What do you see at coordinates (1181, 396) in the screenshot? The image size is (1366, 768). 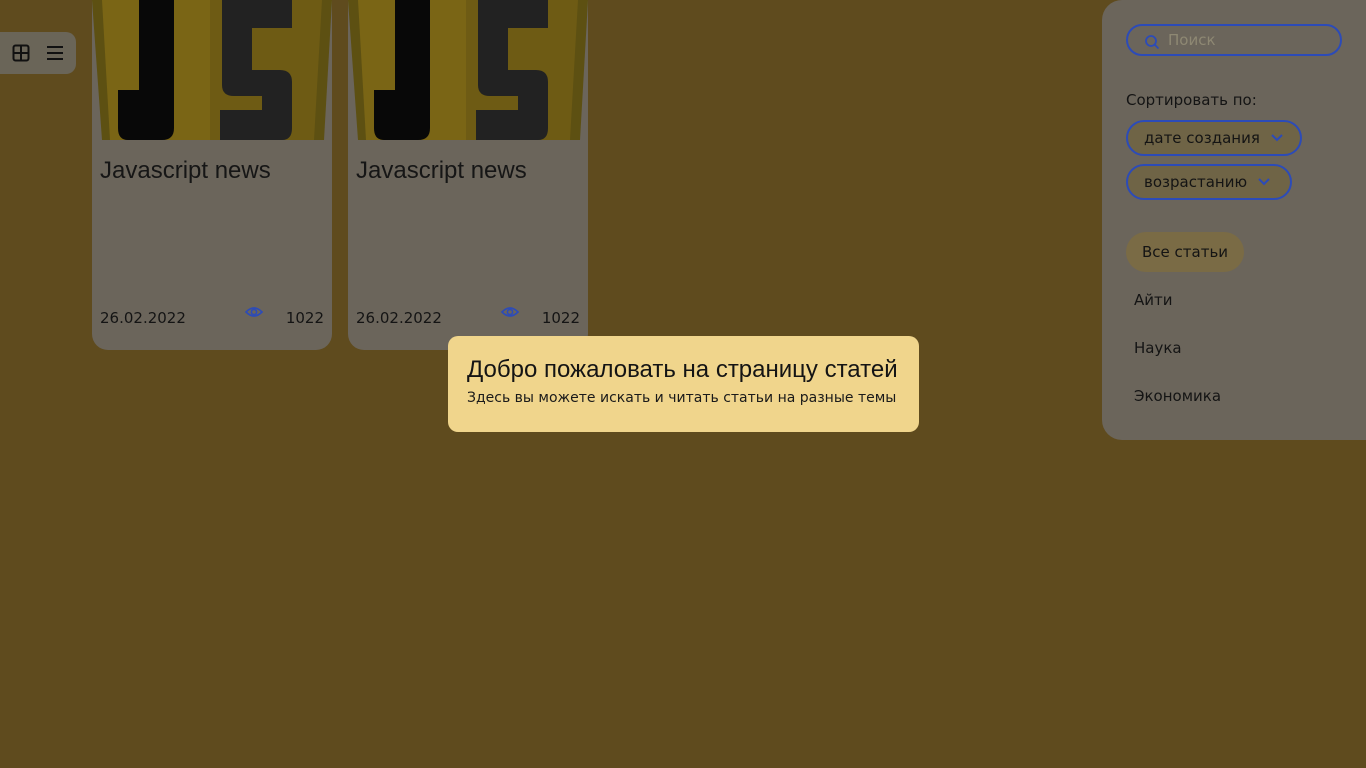 I see `tab-economics: Экономика` at bounding box center [1181, 396].